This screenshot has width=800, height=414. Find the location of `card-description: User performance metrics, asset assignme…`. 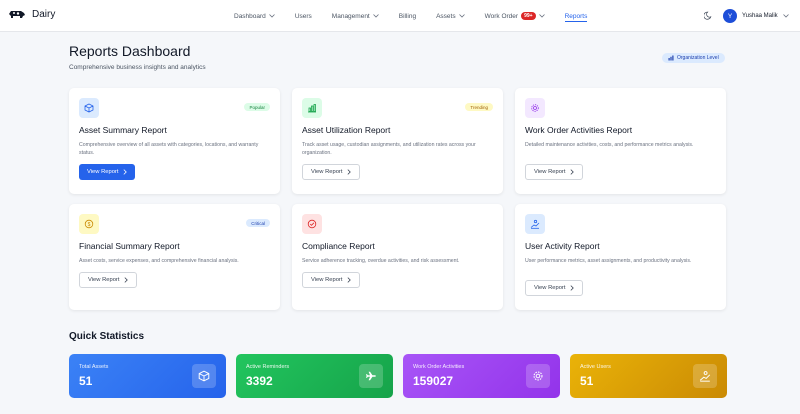

card-description: User performance metrics, asset assignme… is located at coordinates (608, 261).